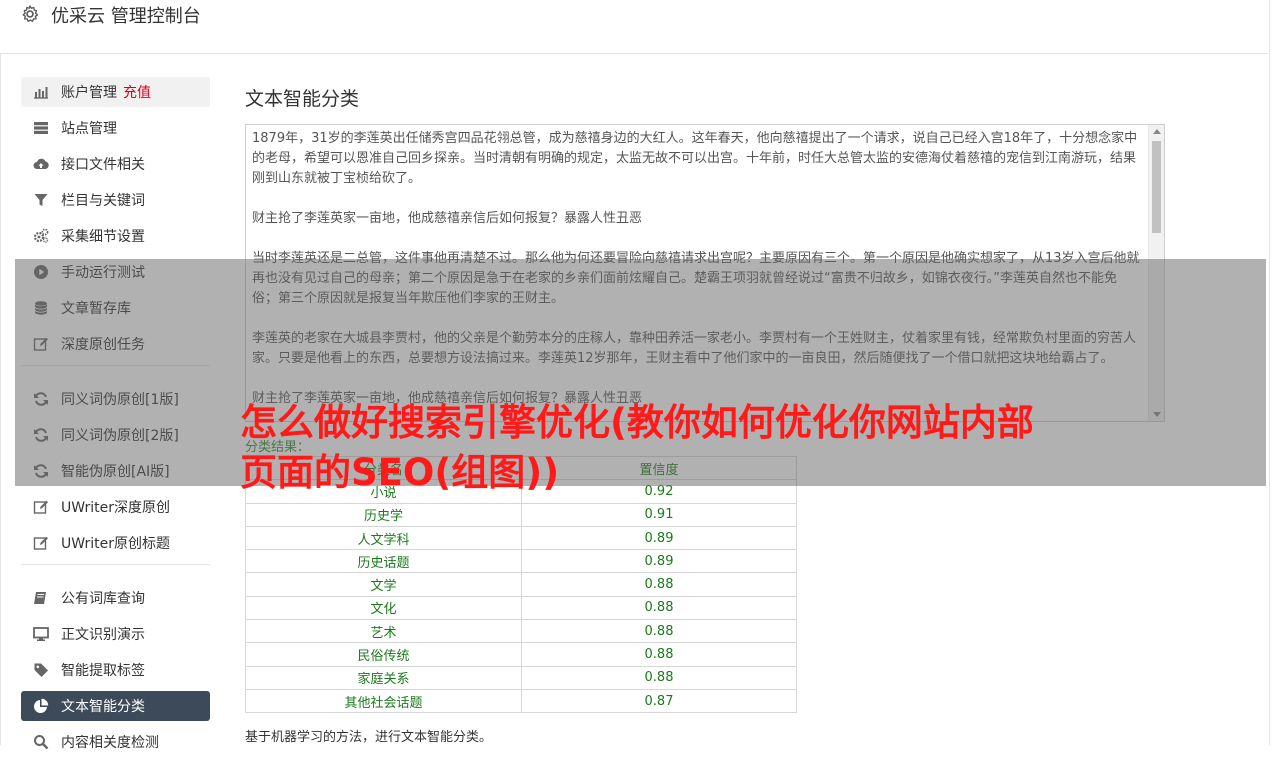 The width and height of the screenshot is (1280, 763). I want to click on app-title: 优采云 管理控制台, so click(126, 16).